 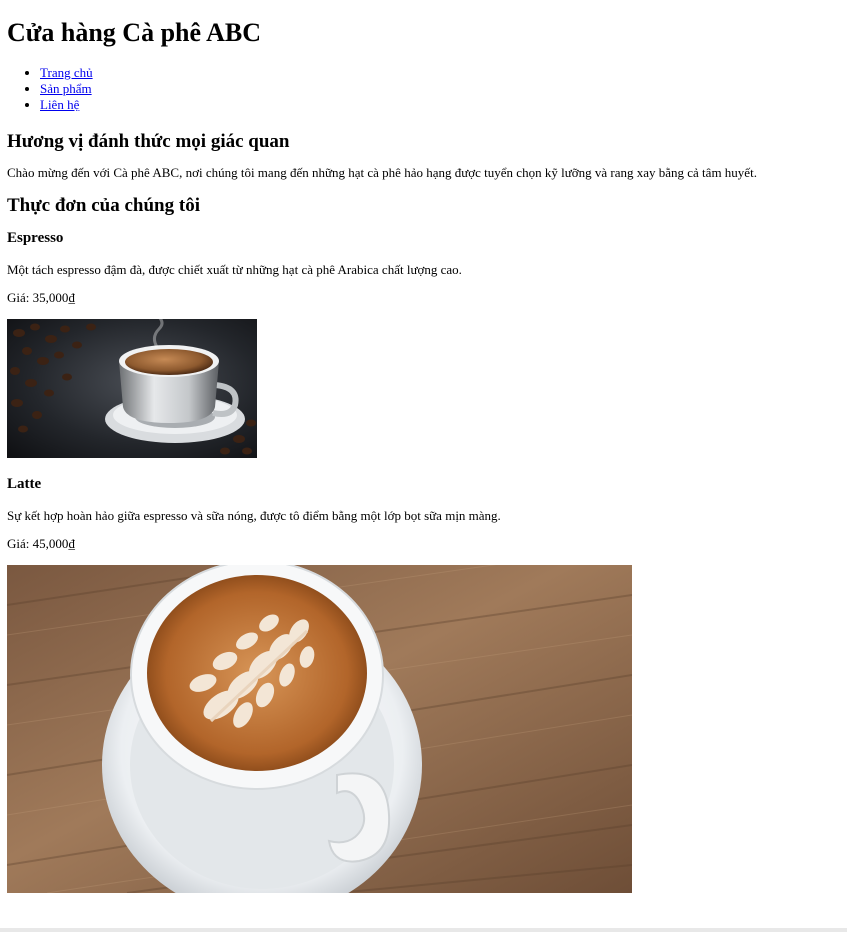 I want to click on site-title: Cửa hàng Cà phê ABC, so click(x=134, y=32).